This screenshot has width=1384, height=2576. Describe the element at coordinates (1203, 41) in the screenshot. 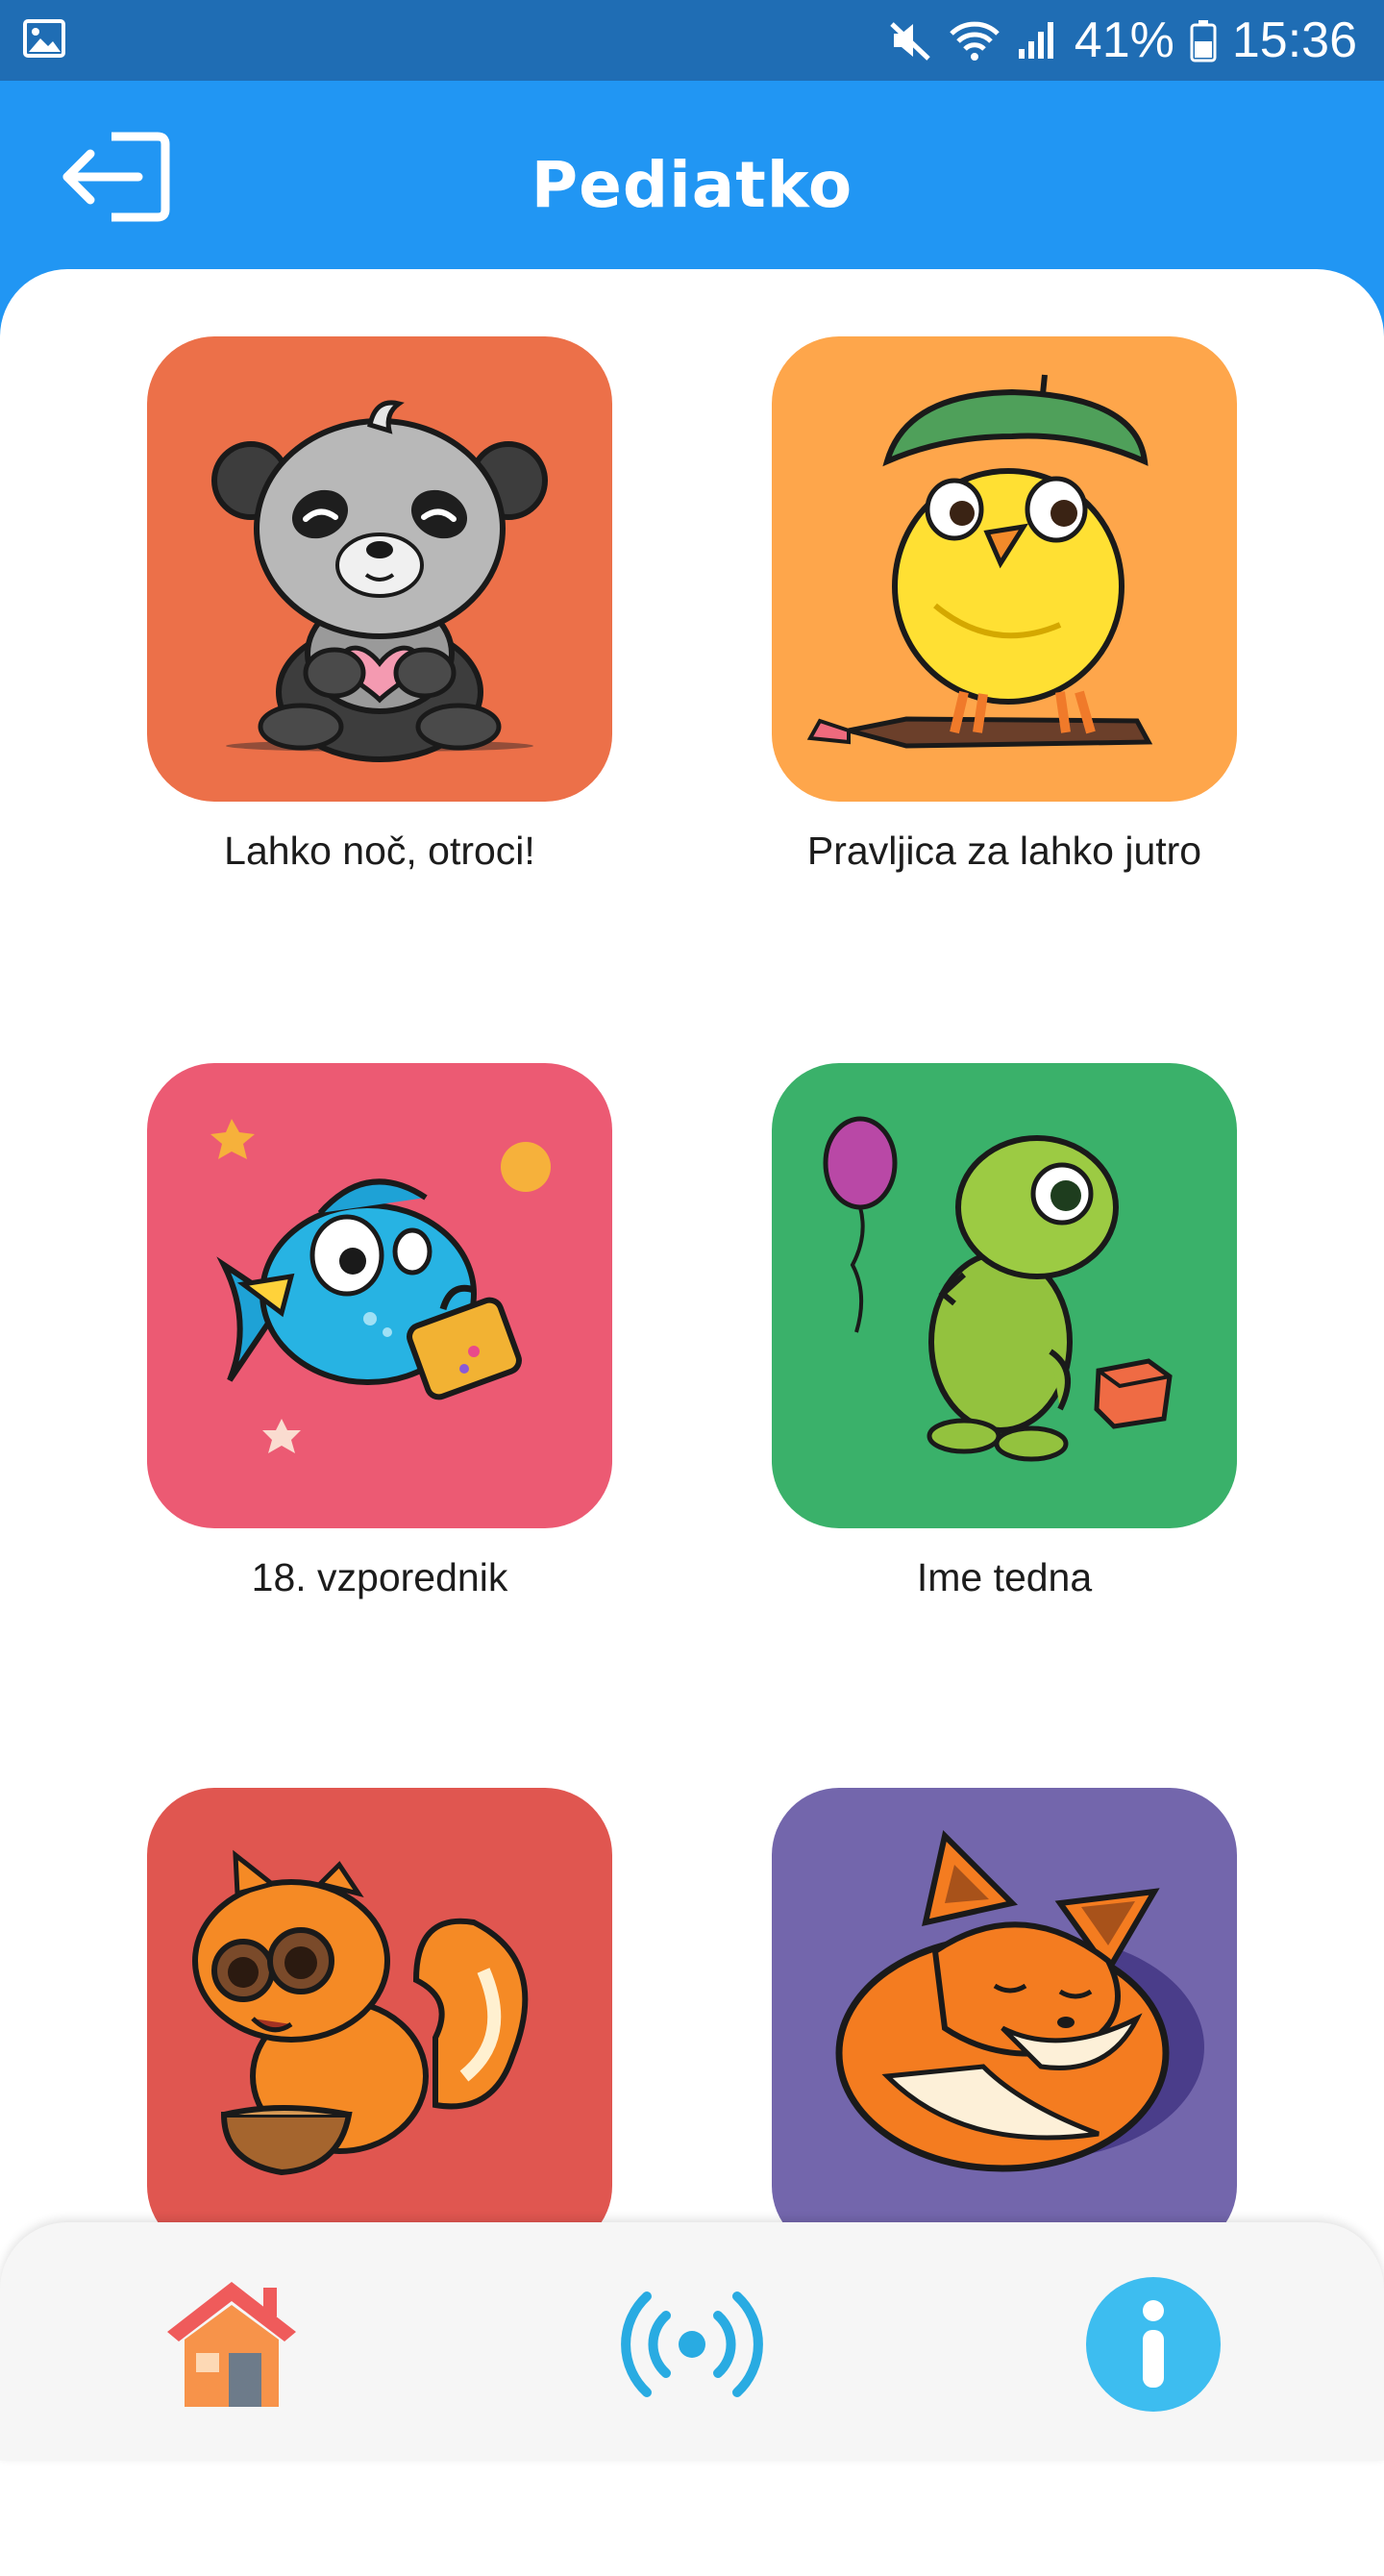

I see `battery-icon` at that location.